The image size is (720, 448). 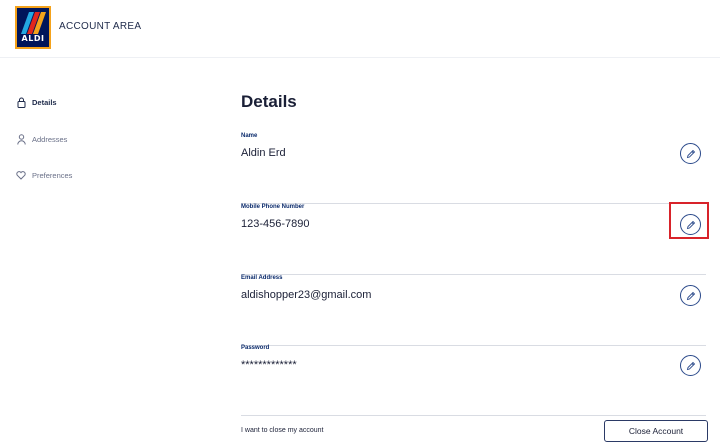 I want to click on sidebar-item-addresses: Addresses, so click(x=41, y=139).